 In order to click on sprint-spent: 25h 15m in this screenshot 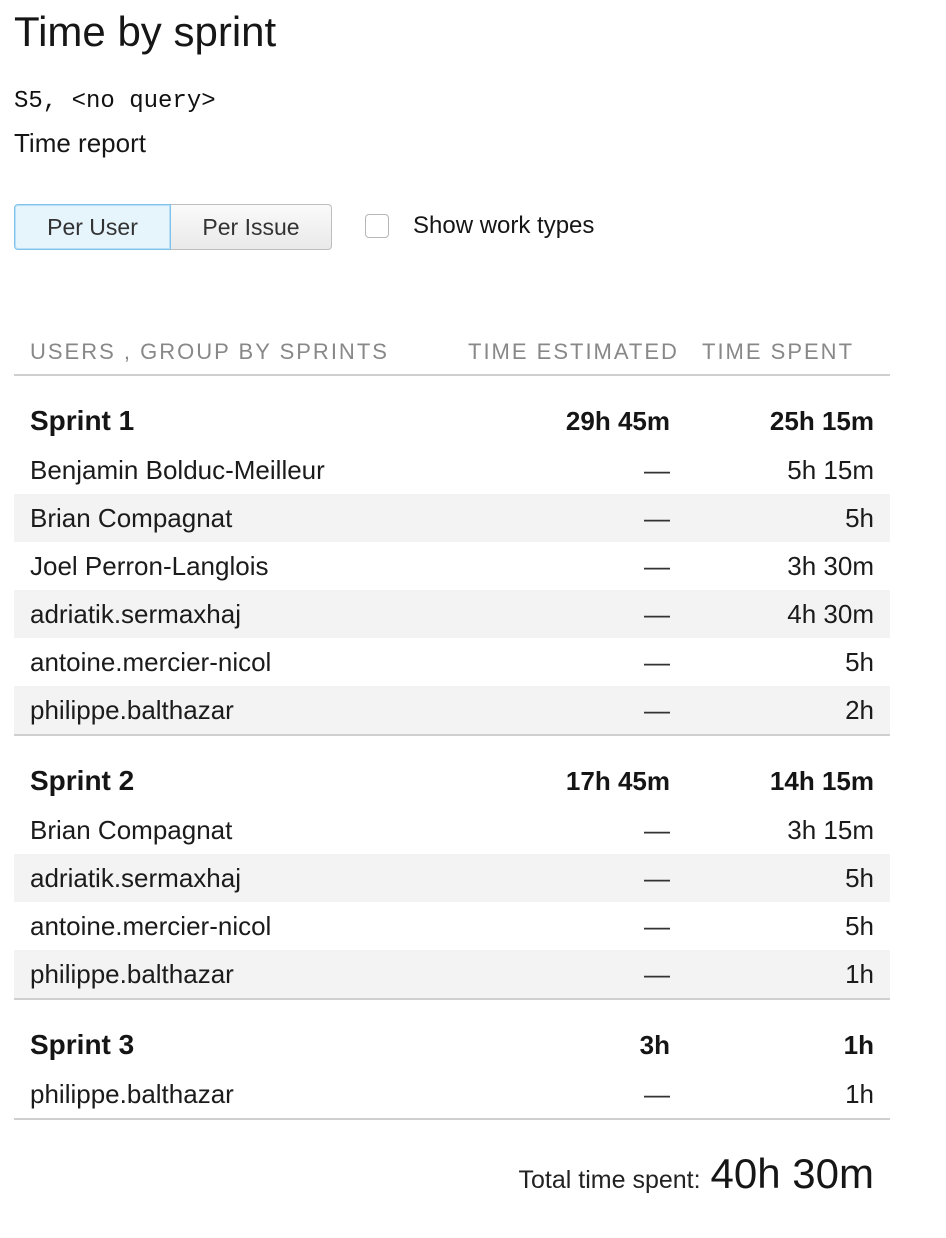, I will do `click(821, 420)`.